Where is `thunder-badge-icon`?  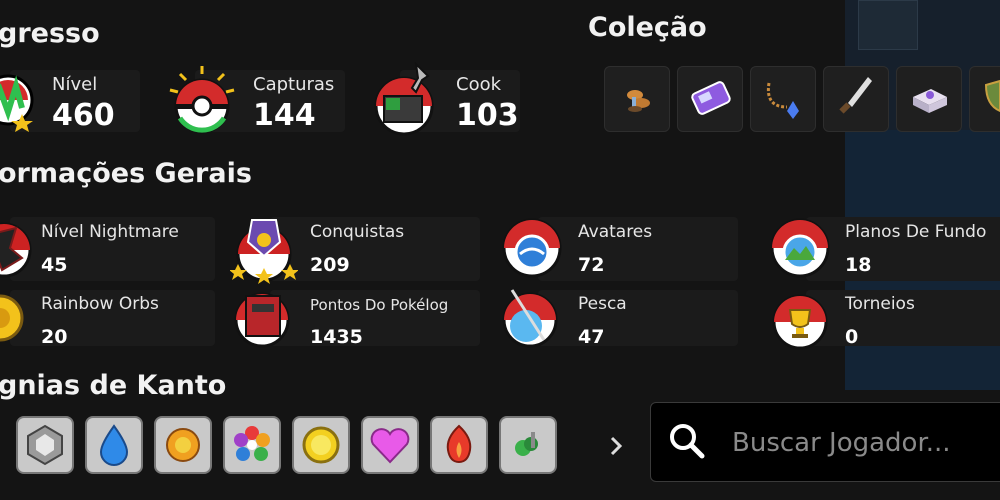 thunder-badge-icon is located at coordinates (183, 445).